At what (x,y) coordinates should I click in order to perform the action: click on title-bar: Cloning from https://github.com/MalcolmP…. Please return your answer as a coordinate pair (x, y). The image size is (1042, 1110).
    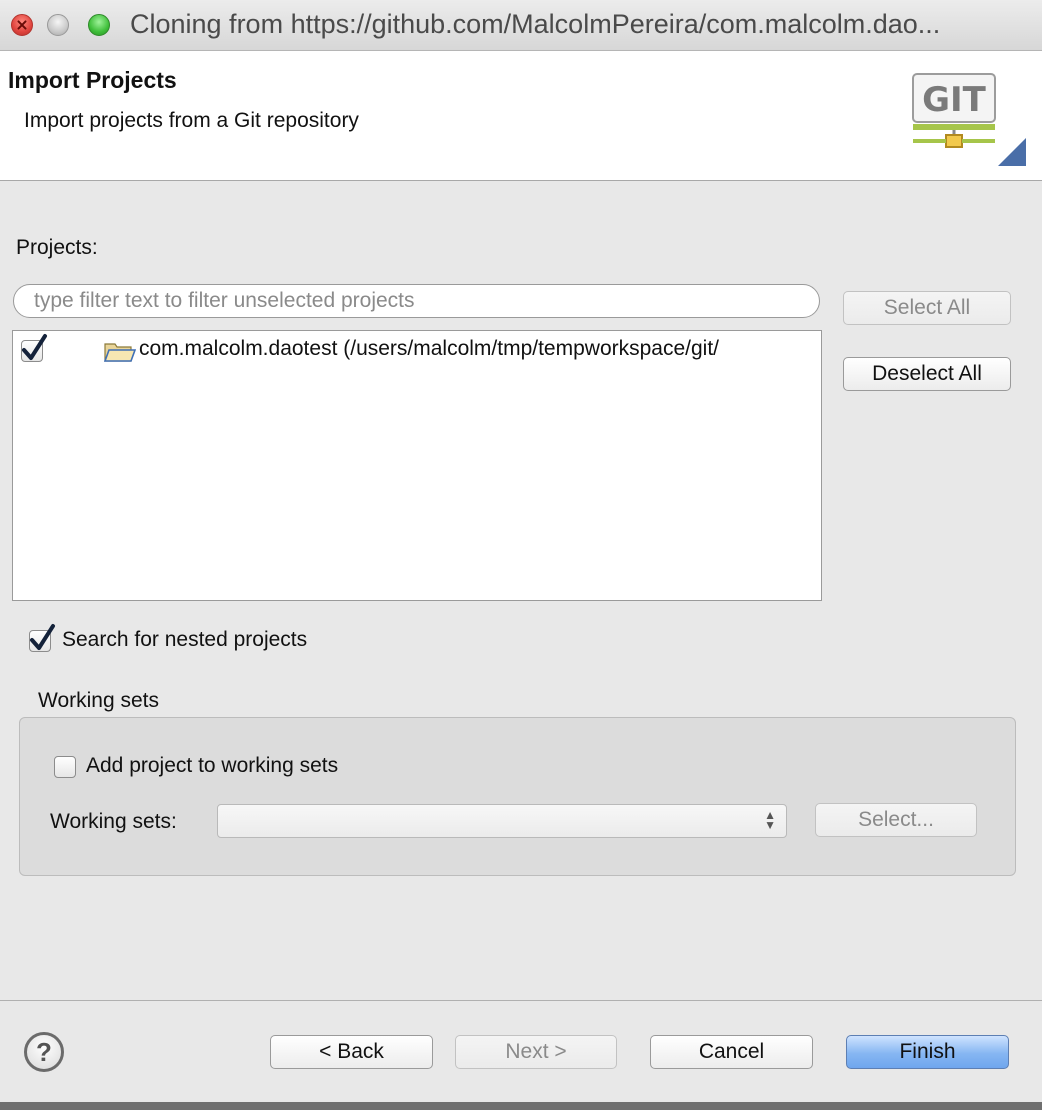
    Looking at the image, I should click on (521, 25).